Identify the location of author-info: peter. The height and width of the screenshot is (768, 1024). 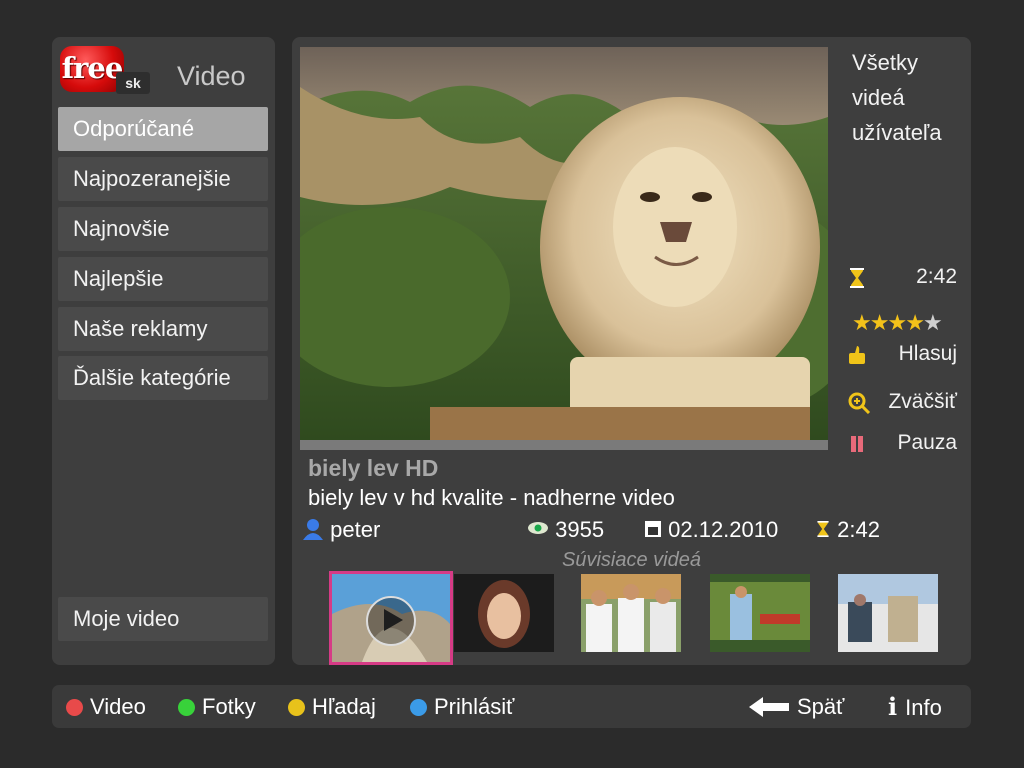
(341, 531).